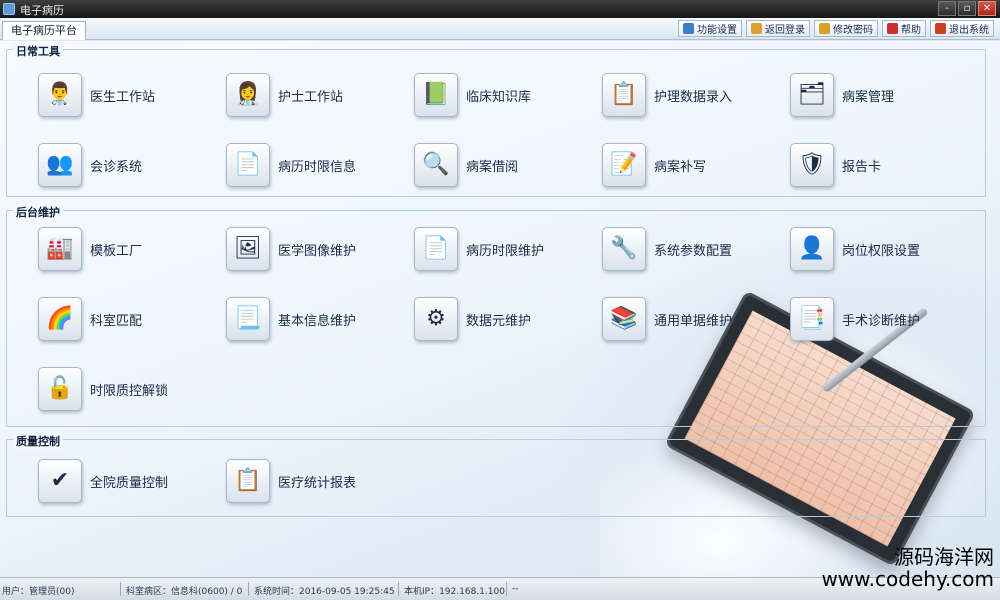  I want to click on close-button: ✕, so click(987, 8).